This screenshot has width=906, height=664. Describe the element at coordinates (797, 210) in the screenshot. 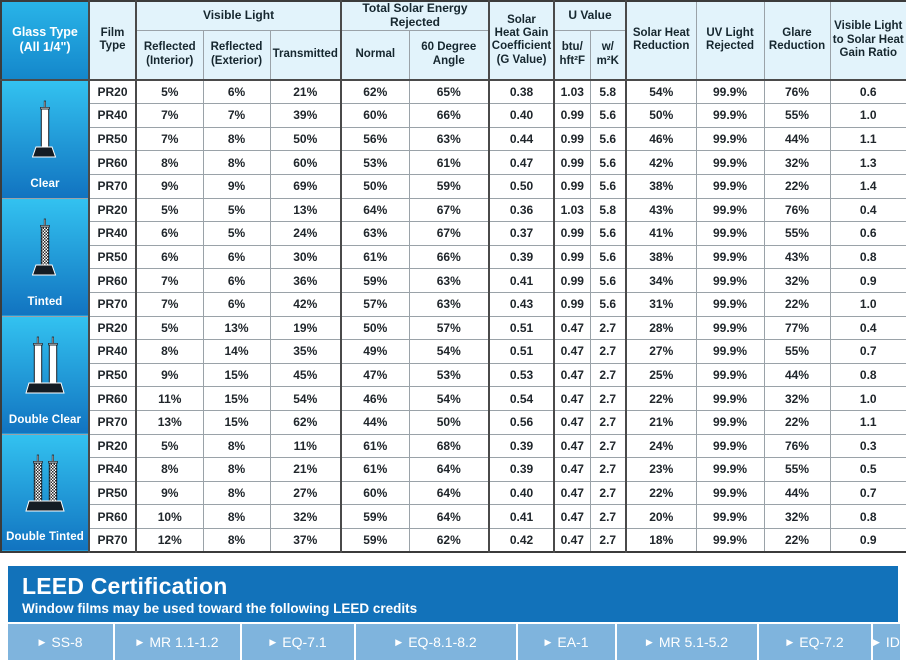

I see `cell-glare-reduction: 76%` at that location.